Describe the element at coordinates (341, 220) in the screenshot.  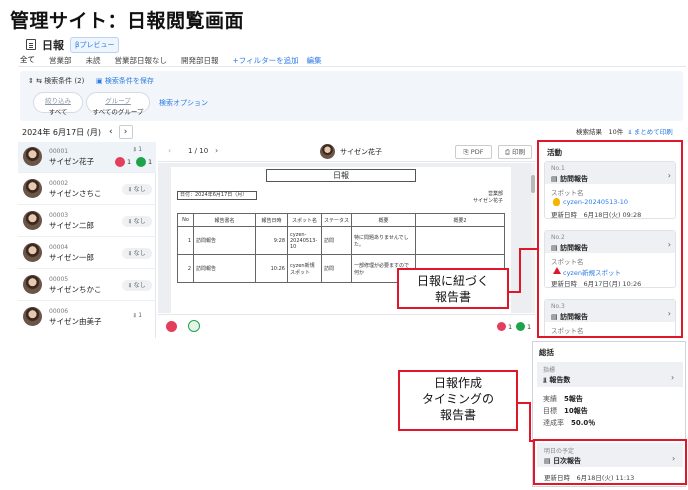
I see `doc-table-header: No 報告書名 報告日時 スポット名 ステータス 概要 概要2` at that location.